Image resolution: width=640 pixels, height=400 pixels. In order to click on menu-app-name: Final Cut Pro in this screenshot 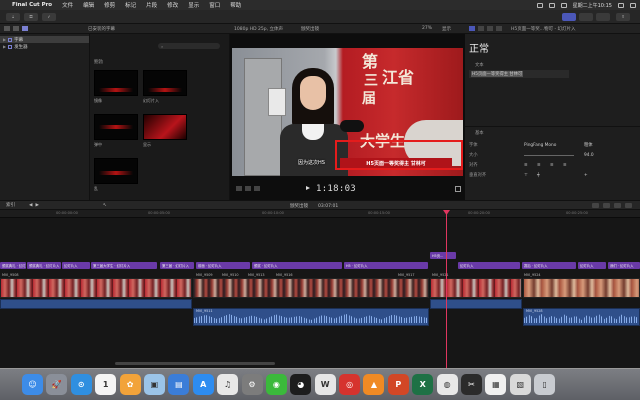, I will do `click(32, 5)`.